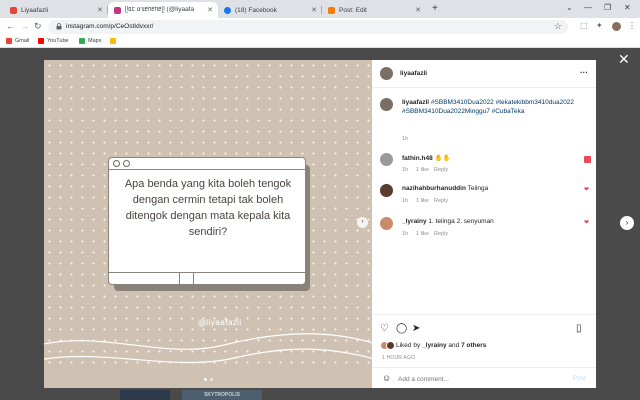  I want to click on add-comment-bar: ☺ Post, so click(484, 378).